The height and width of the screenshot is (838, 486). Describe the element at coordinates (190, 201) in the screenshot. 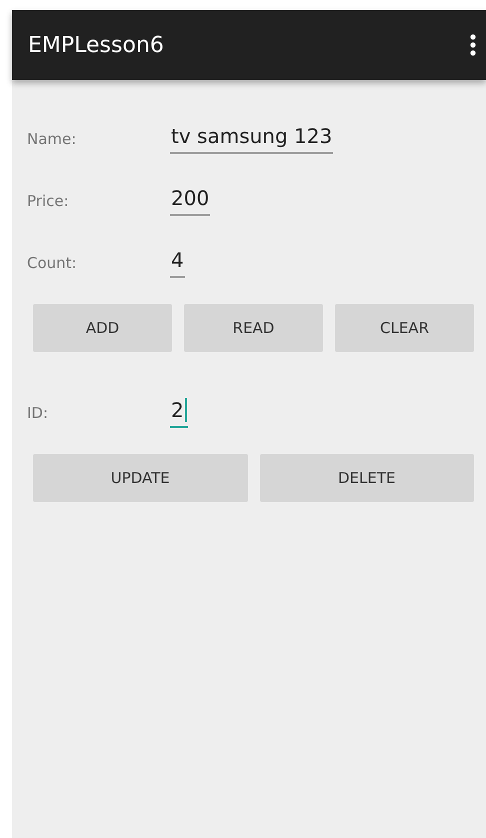

I see `input-field: 200` at that location.